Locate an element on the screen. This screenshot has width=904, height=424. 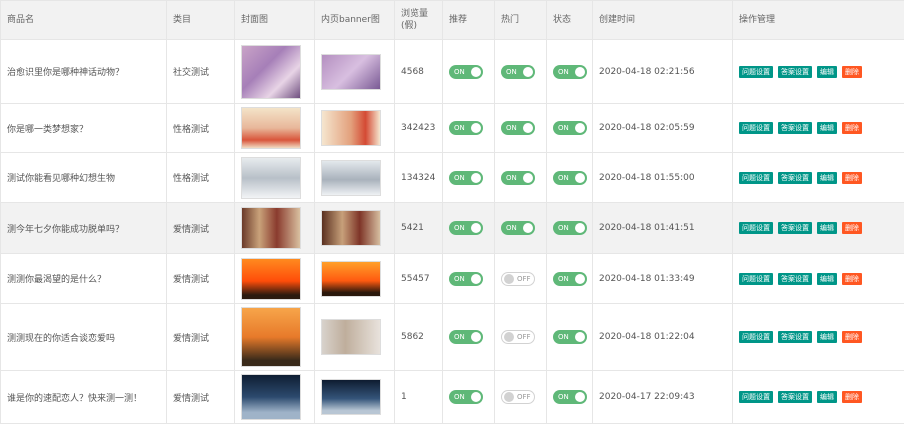
cell-category: 爱情测试 is located at coordinates (201, 397).